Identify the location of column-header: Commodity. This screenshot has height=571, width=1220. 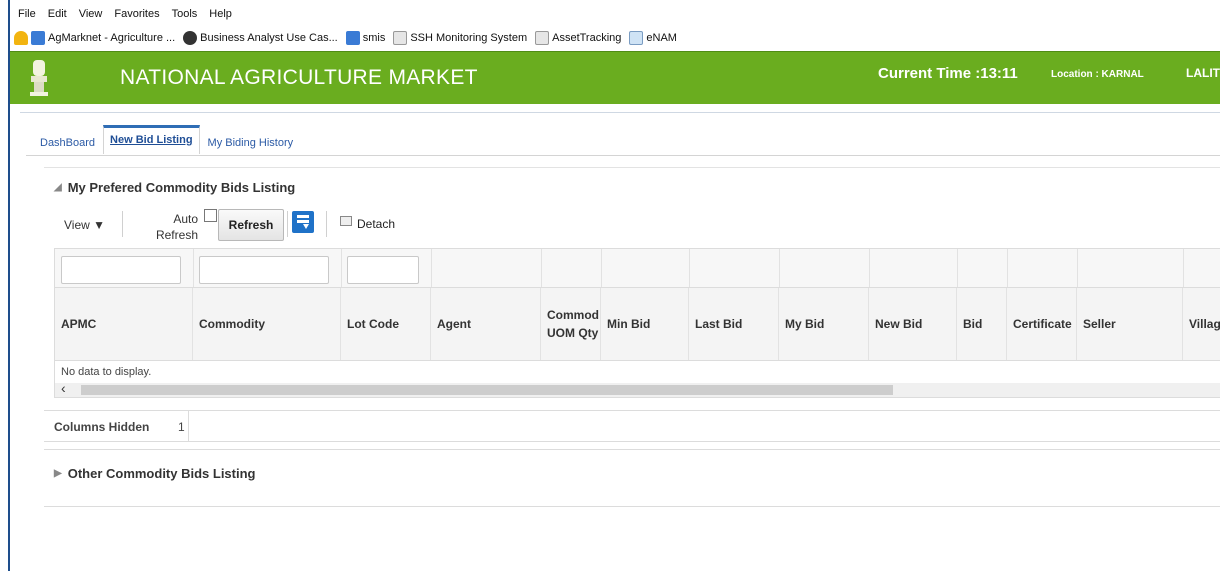
(267, 324).